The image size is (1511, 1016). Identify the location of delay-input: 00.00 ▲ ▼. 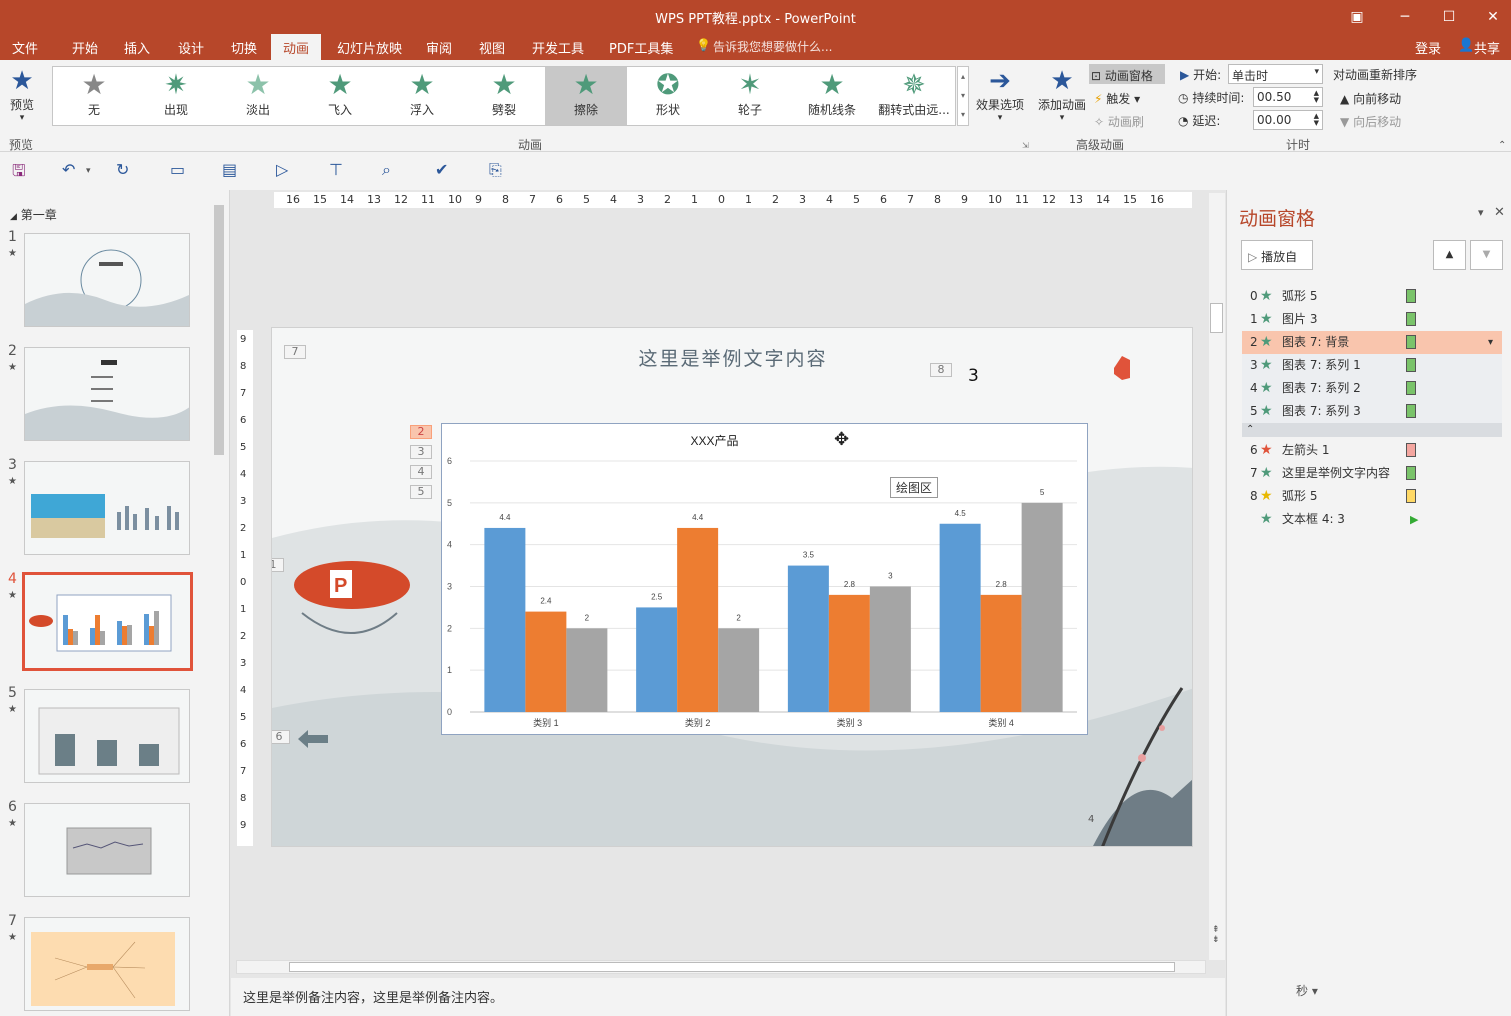
(1288, 120).